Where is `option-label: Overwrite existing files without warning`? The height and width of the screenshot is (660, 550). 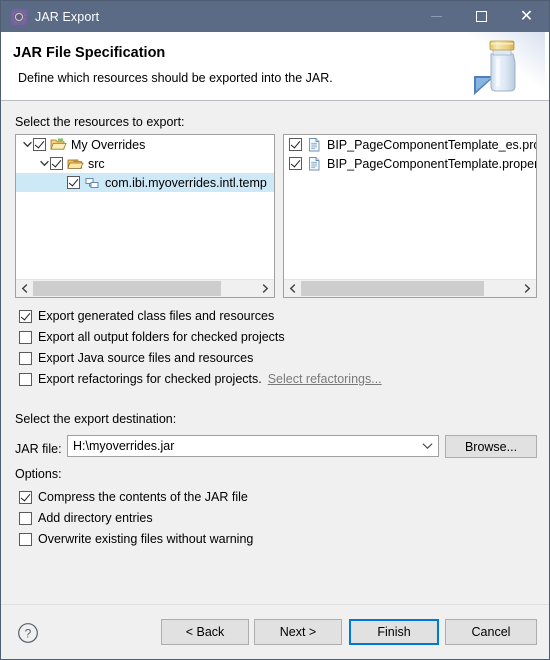 option-label: Overwrite existing files without warning is located at coordinates (146, 539).